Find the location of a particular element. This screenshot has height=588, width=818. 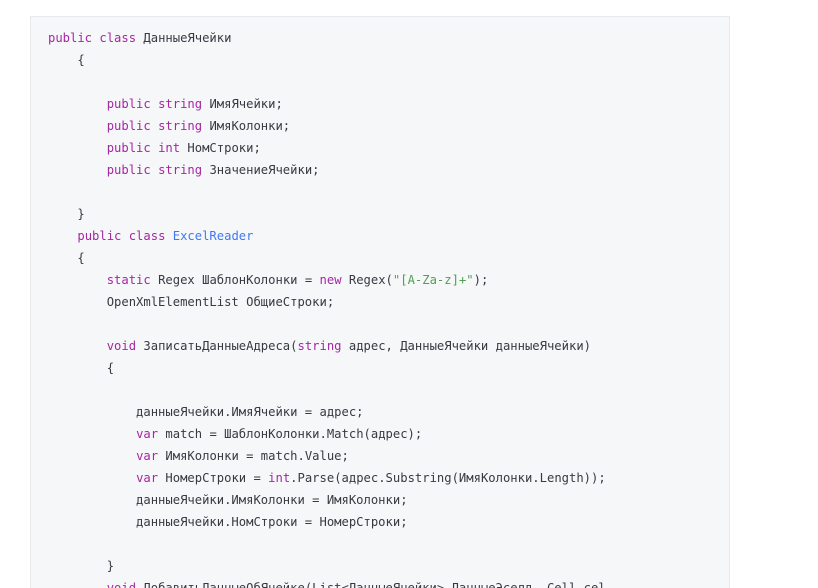

code-token: НомерСтроки = is located at coordinates (217, 478).